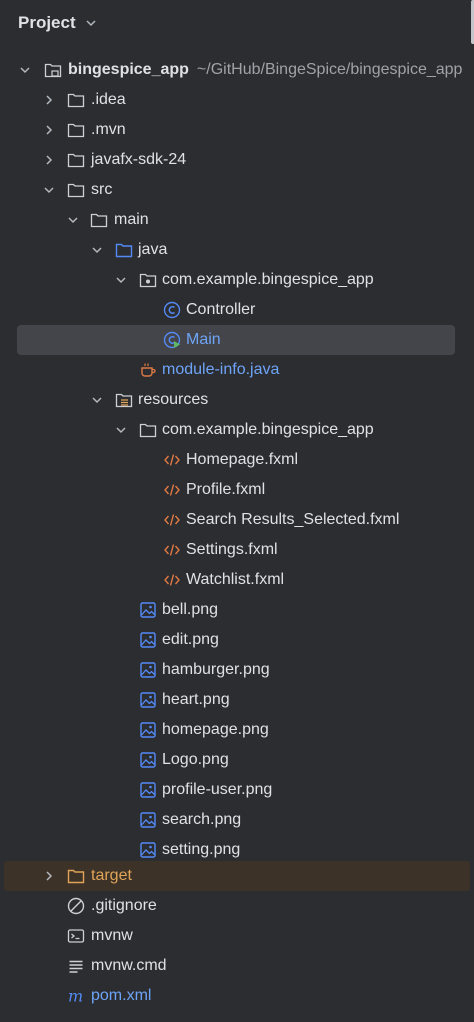  I want to click on tree-row-gitignore: .gitignore, so click(237, 906).